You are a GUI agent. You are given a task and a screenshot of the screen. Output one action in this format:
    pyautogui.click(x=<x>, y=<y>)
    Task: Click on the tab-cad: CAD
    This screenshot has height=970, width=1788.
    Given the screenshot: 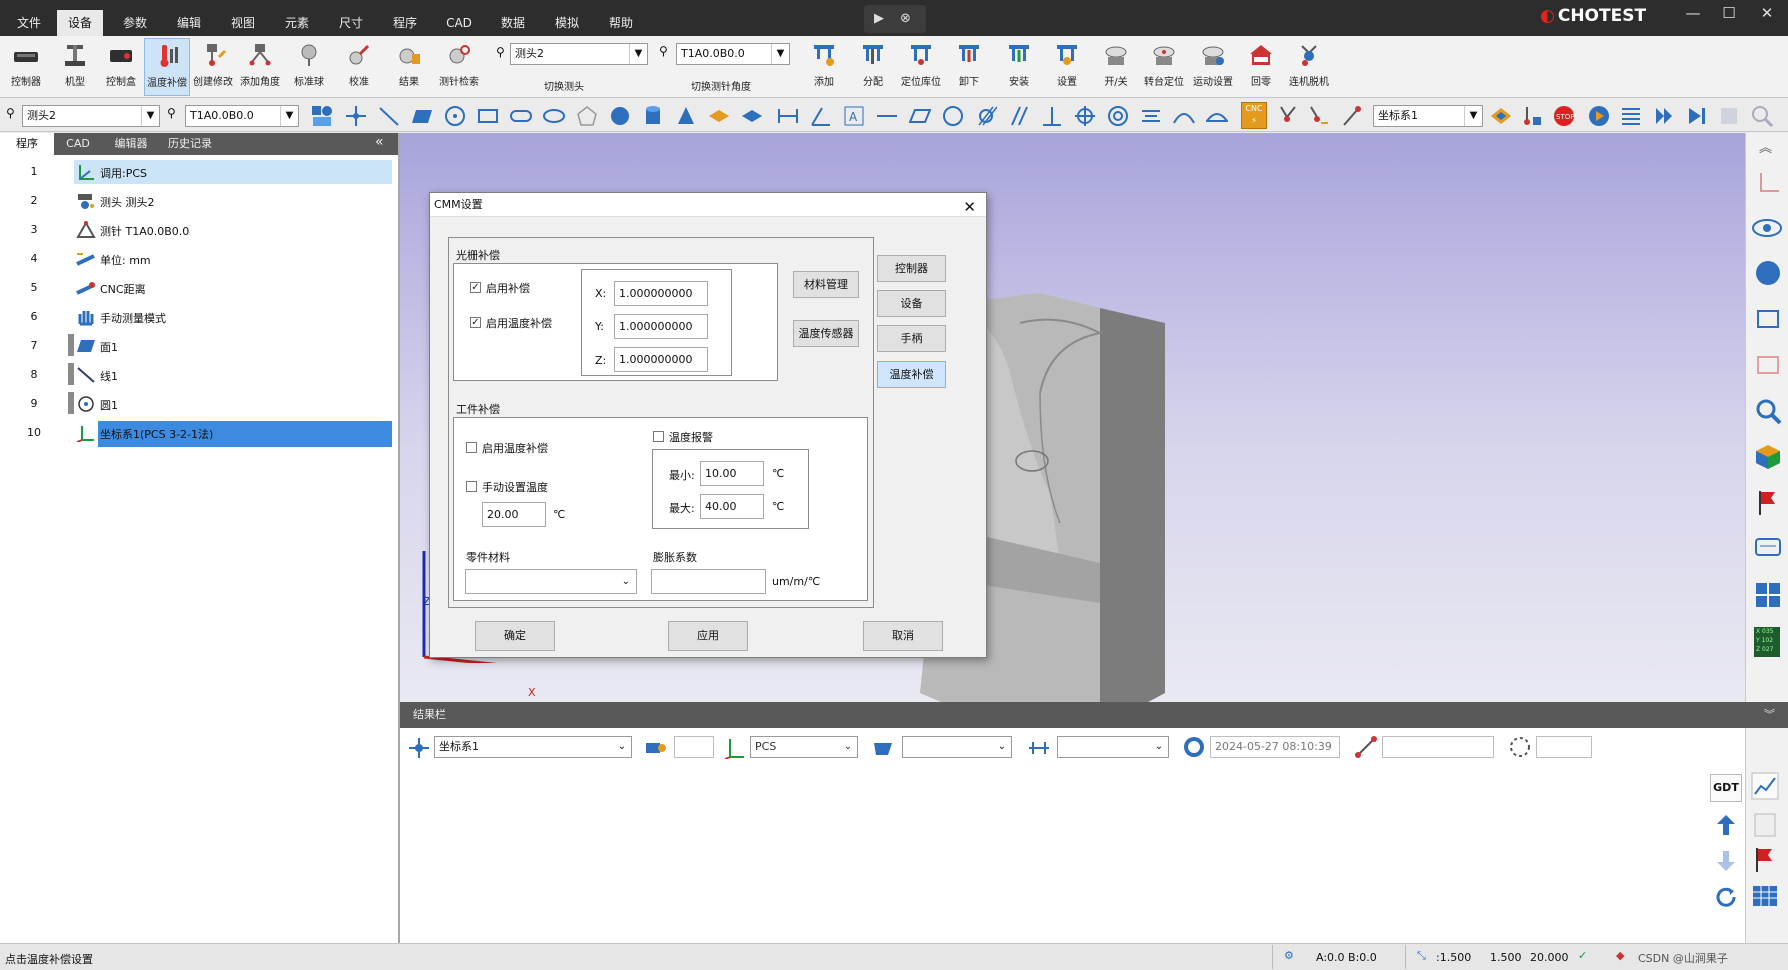 What is the action you would take?
    pyautogui.click(x=78, y=144)
    